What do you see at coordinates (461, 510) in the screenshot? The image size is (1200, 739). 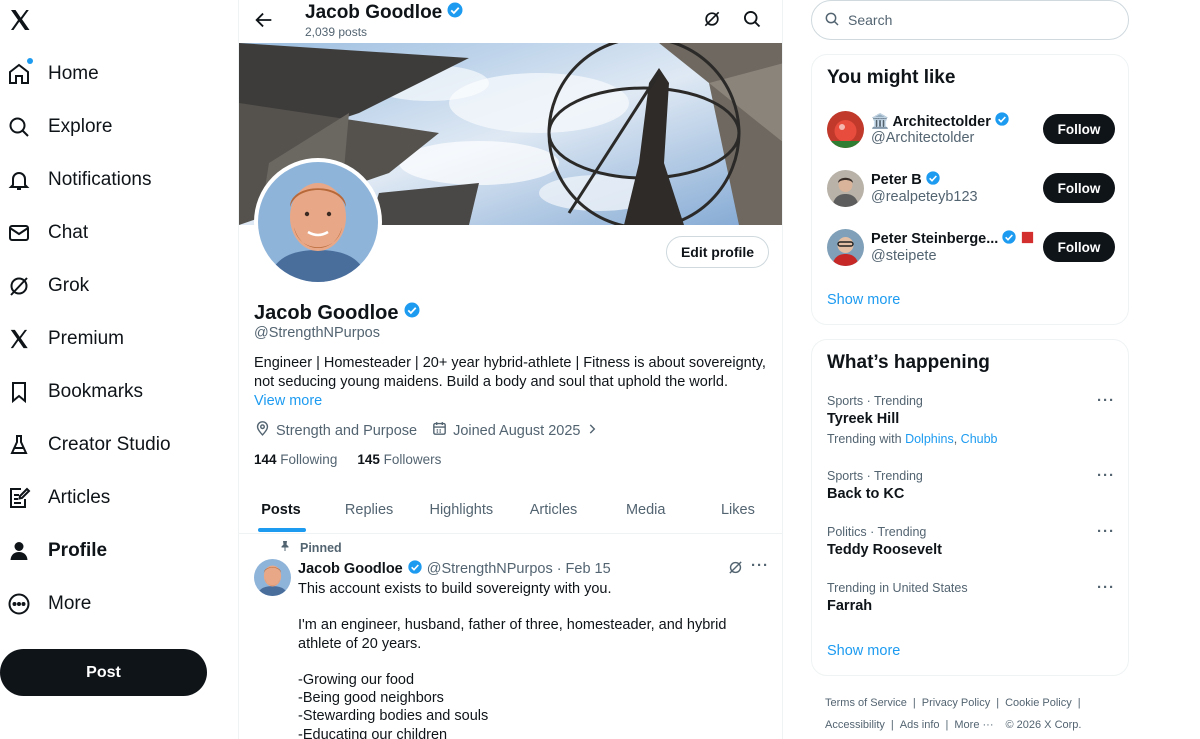 I see `tab-highlights: Highlights` at bounding box center [461, 510].